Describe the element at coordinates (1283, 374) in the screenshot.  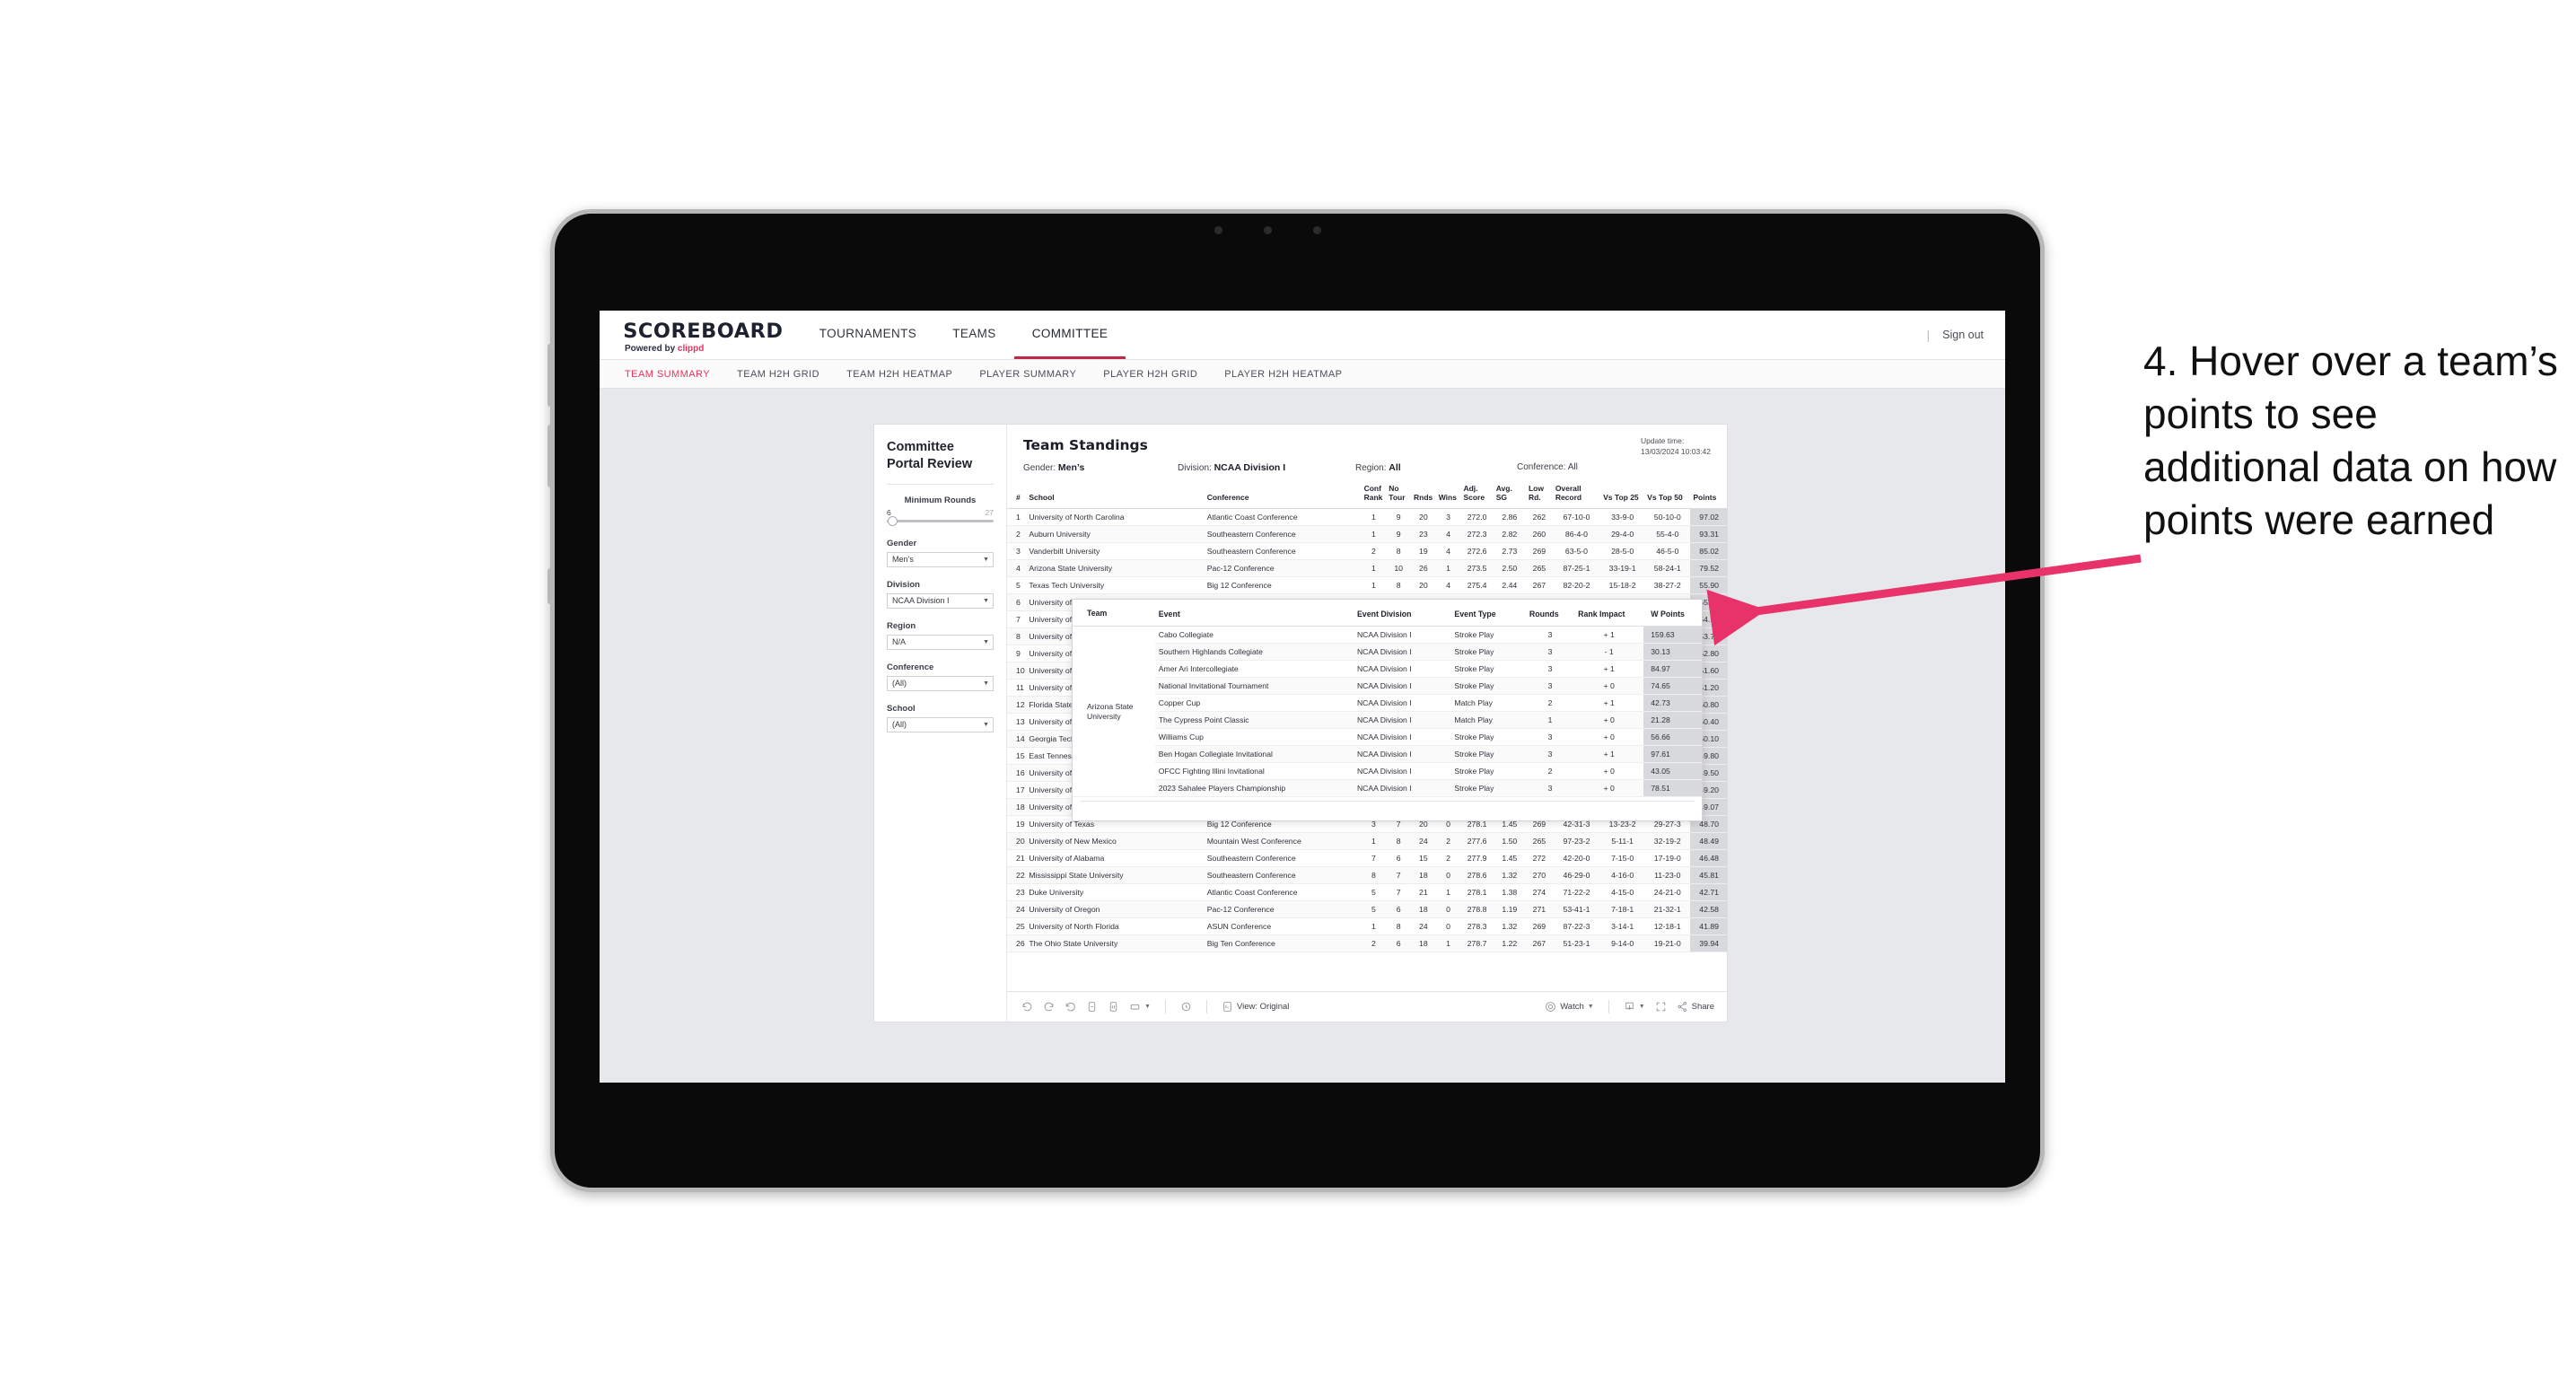
I see `tab-player-h2h-heatmap: PLAYER H2H HEATMAP` at that location.